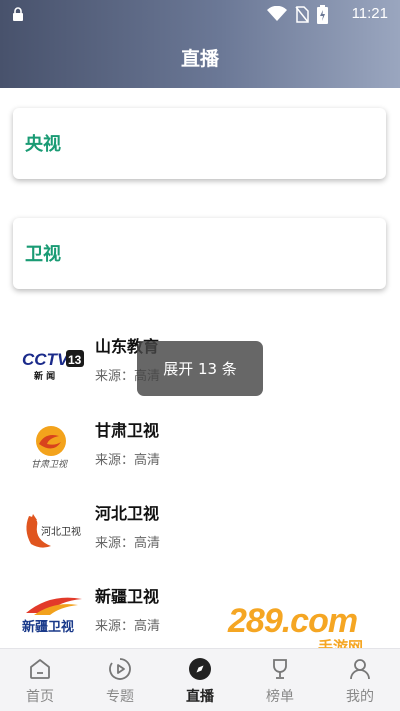  I want to click on tab-label: 榜单, so click(280, 697).